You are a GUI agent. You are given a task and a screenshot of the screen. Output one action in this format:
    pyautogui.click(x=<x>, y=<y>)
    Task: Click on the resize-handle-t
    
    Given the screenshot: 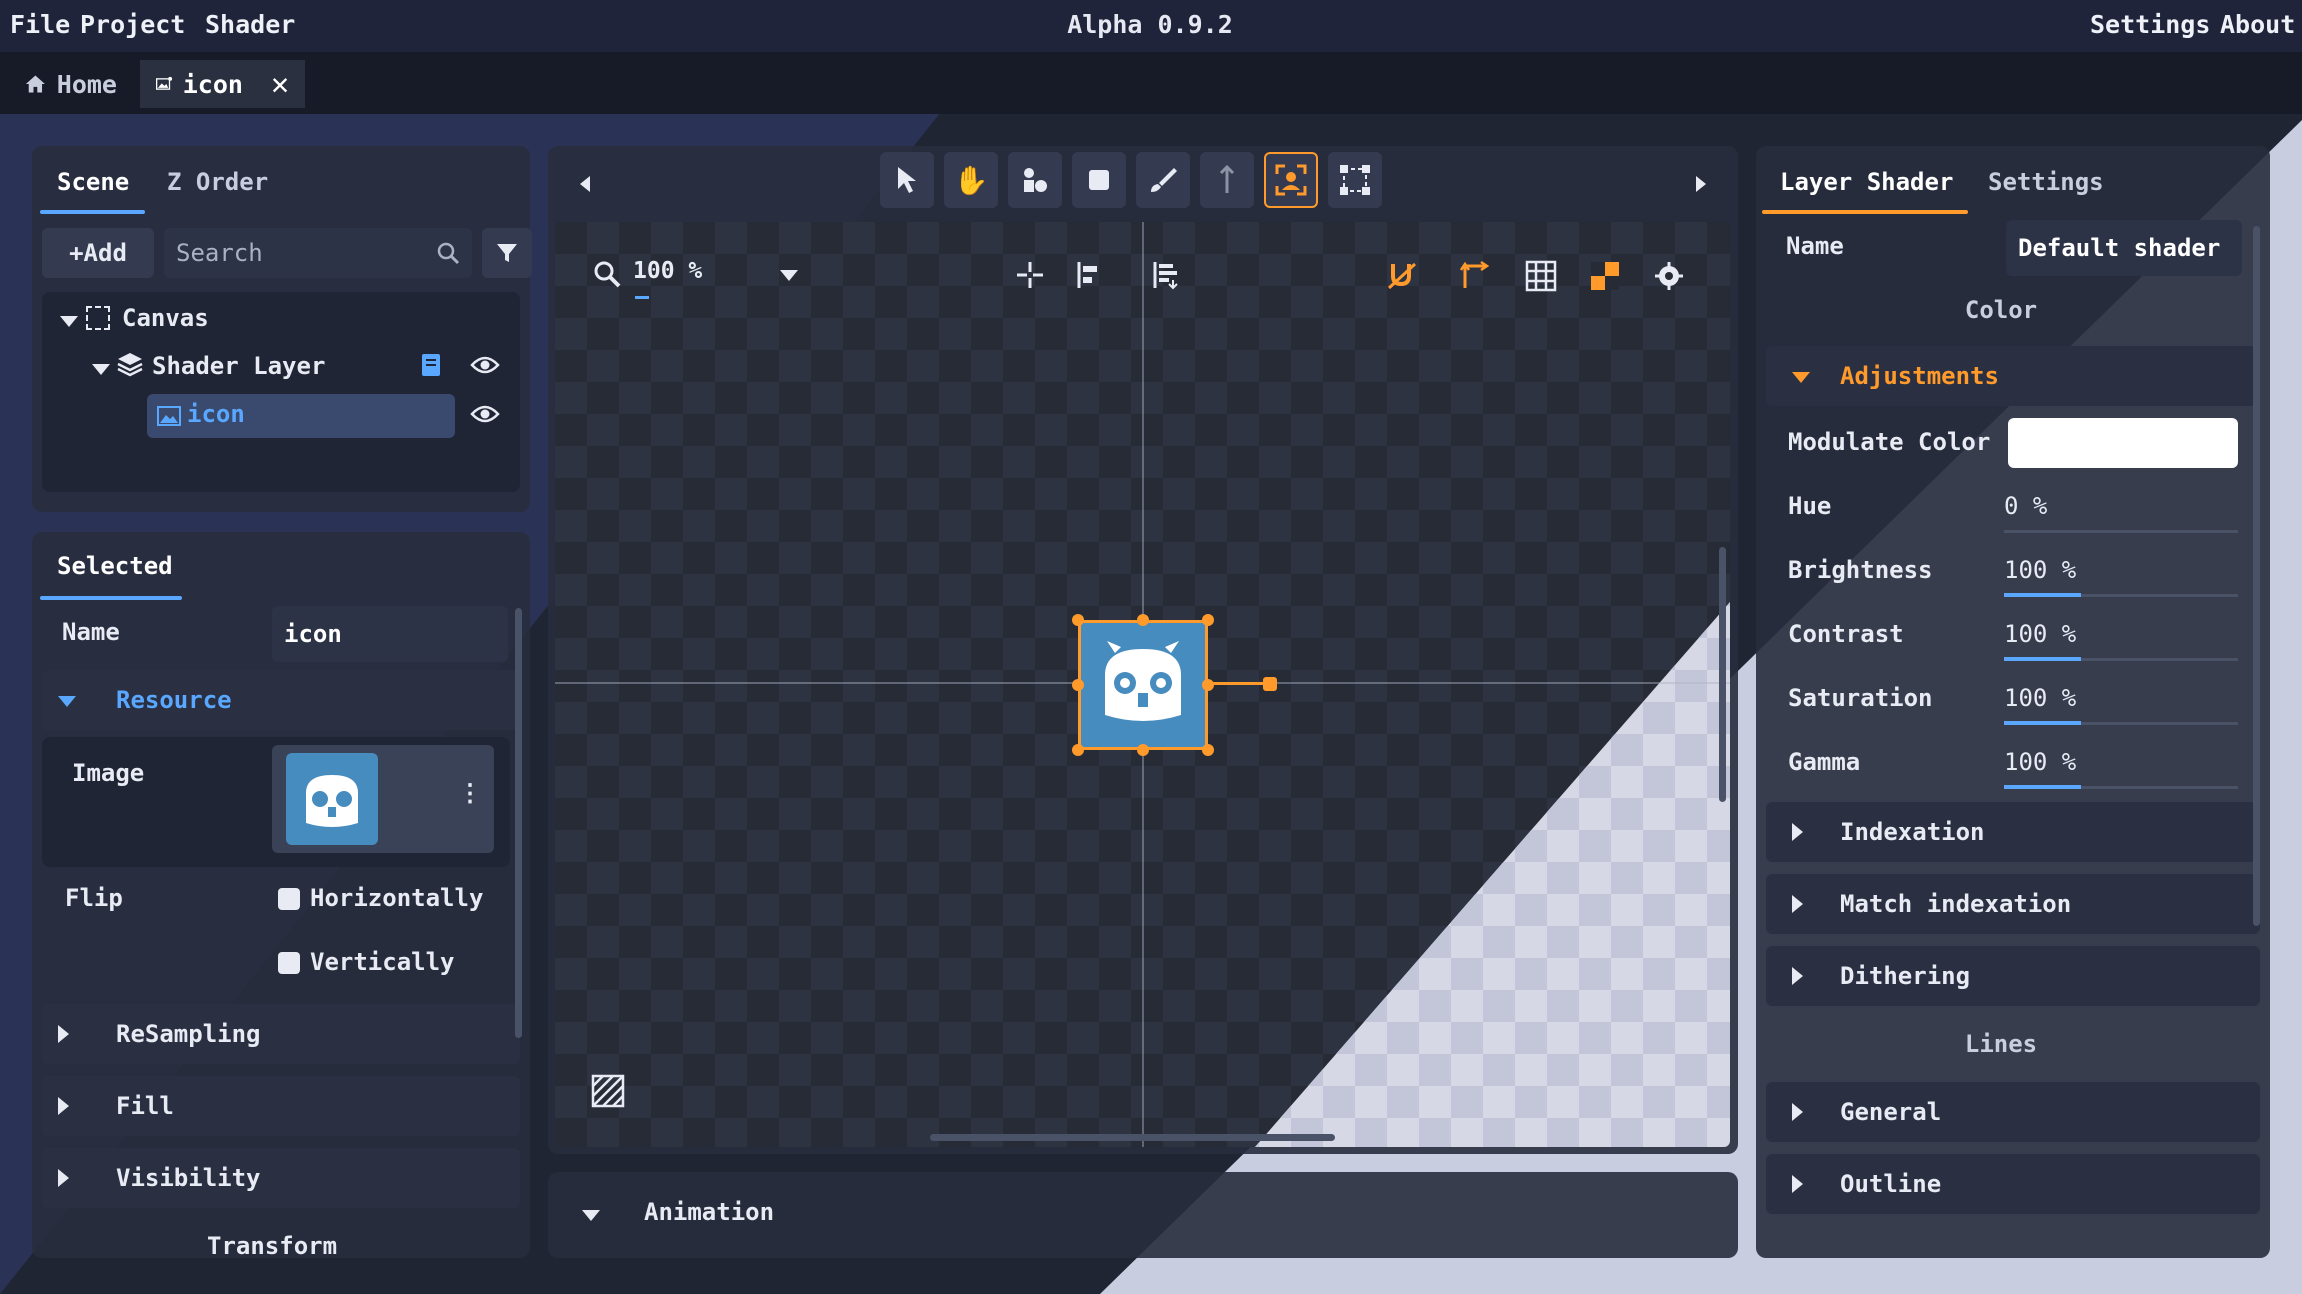 What is the action you would take?
    pyautogui.click(x=1143, y=620)
    